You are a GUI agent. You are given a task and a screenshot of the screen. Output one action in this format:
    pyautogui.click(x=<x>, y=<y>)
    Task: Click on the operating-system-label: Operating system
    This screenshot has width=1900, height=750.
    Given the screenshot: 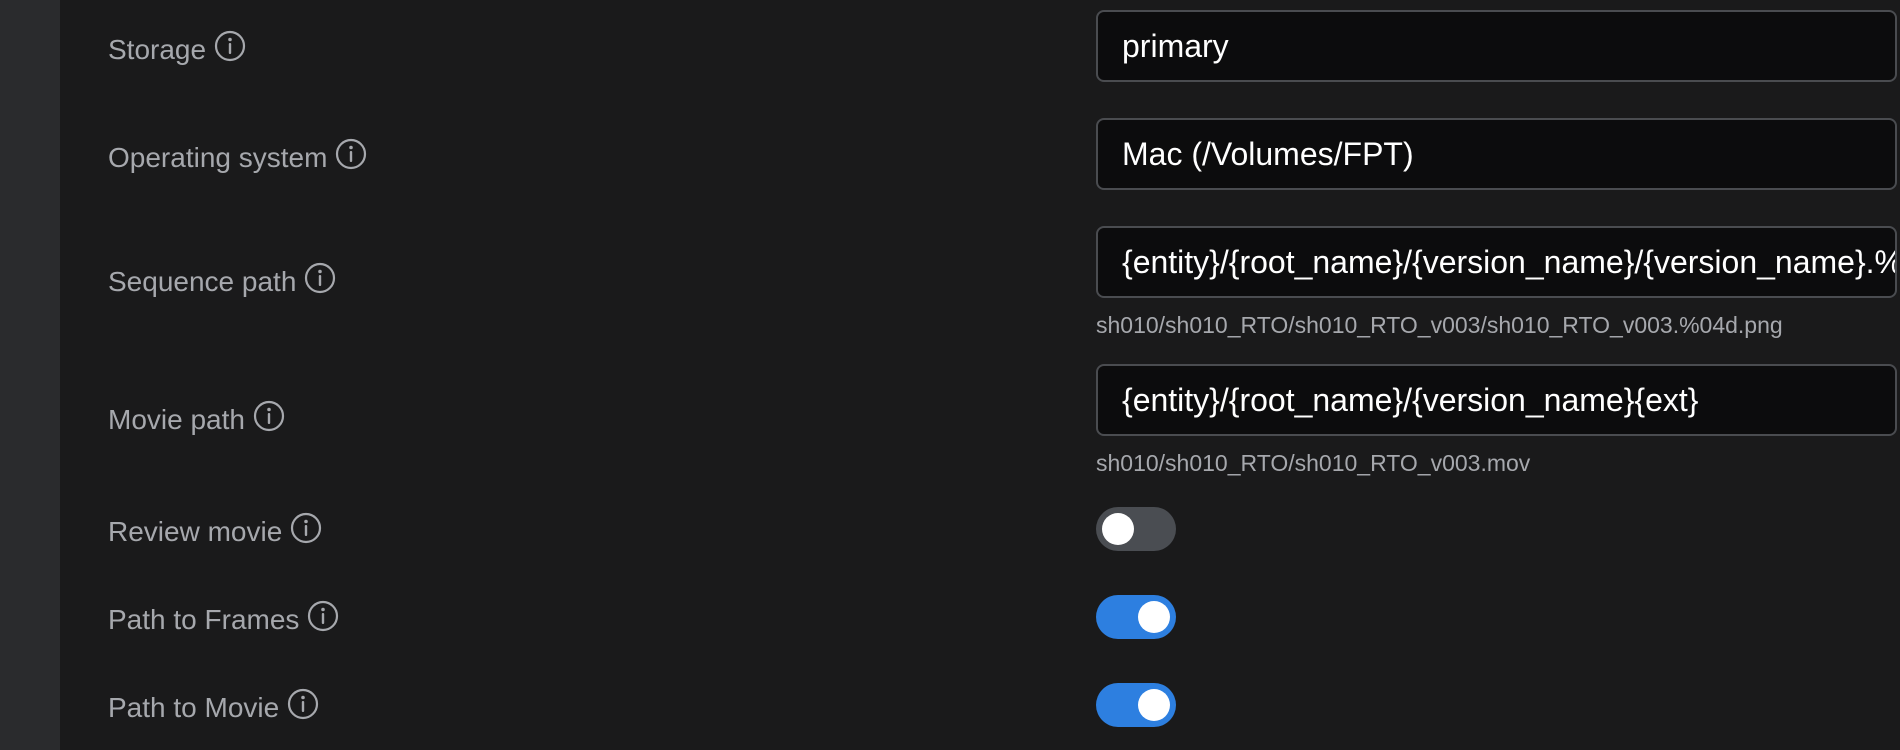 What is the action you would take?
    pyautogui.click(x=218, y=157)
    